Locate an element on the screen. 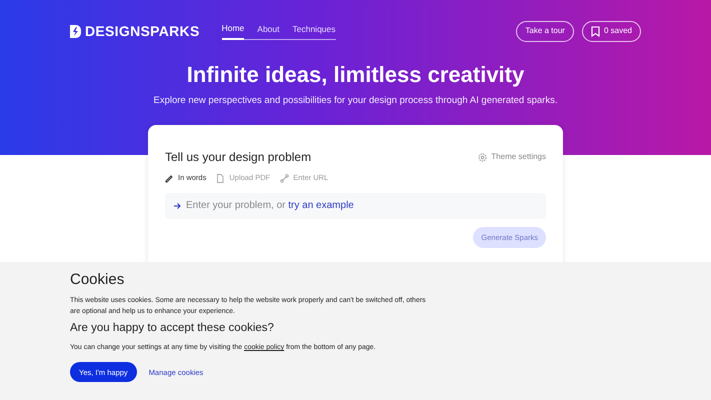 The width and height of the screenshot is (711, 400). gear-icon is located at coordinates (483, 157).